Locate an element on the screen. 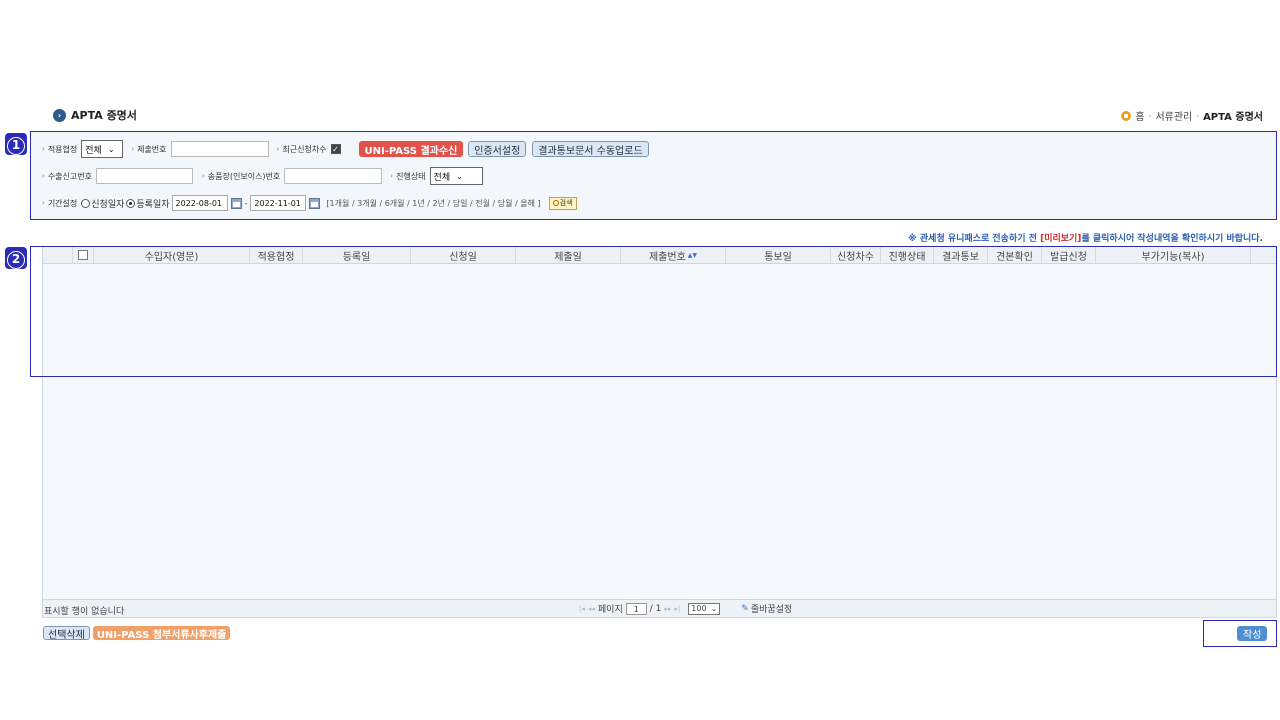 This screenshot has height=720, width=1280. invoice-no-label: 송품장(인보이스)번호 is located at coordinates (241, 176).